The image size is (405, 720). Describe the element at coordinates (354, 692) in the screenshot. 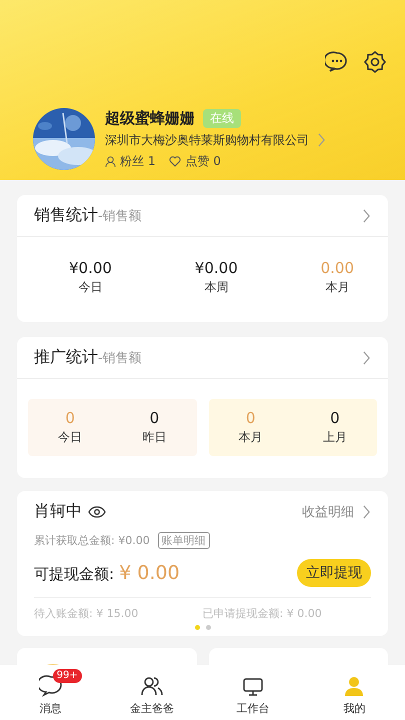

I see `tab-item: 我的` at that location.